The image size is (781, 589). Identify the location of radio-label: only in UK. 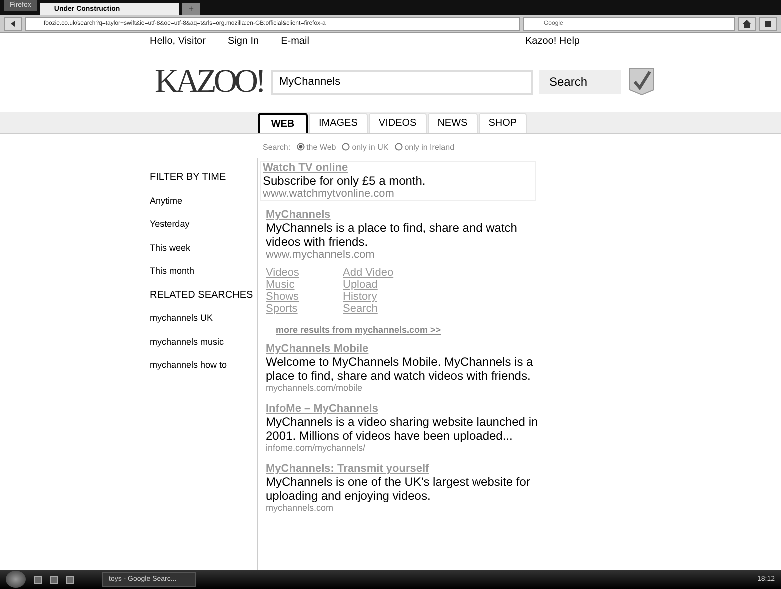
(370, 147).